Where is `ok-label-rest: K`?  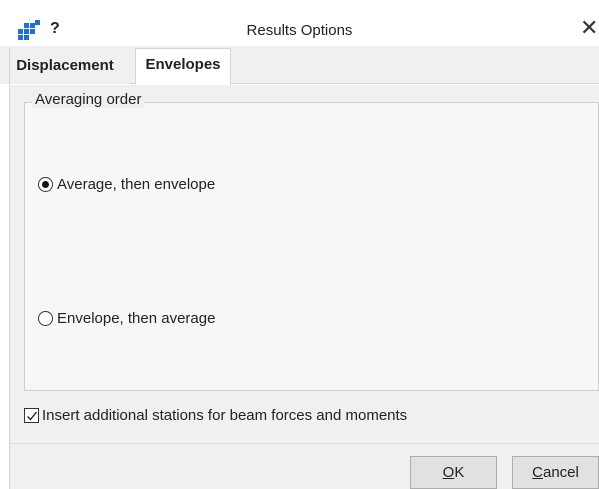 ok-label-rest: K is located at coordinates (459, 472).